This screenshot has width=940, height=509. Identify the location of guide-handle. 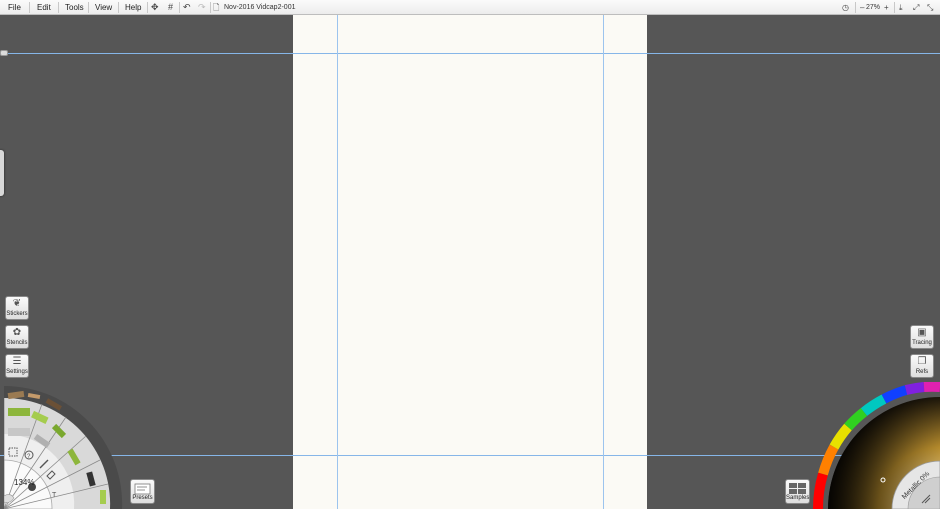
(4, 53).